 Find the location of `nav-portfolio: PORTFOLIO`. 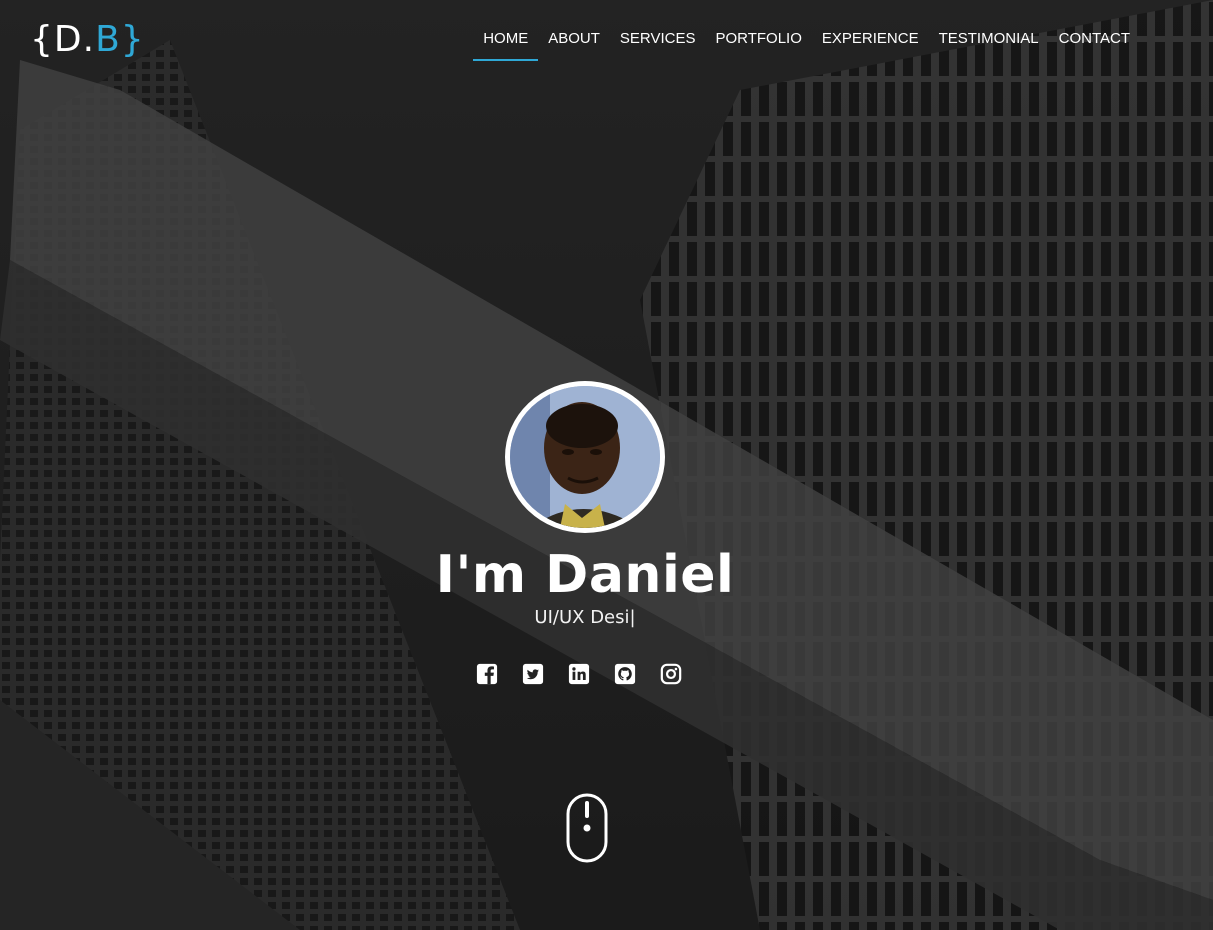

nav-portfolio: PORTFOLIO is located at coordinates (758, 42).